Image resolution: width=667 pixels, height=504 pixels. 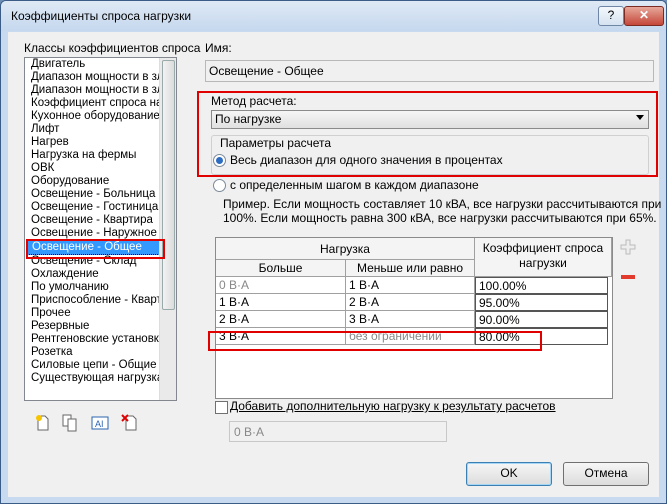 I want to click on delete-icon, so click(x=130, y=423).